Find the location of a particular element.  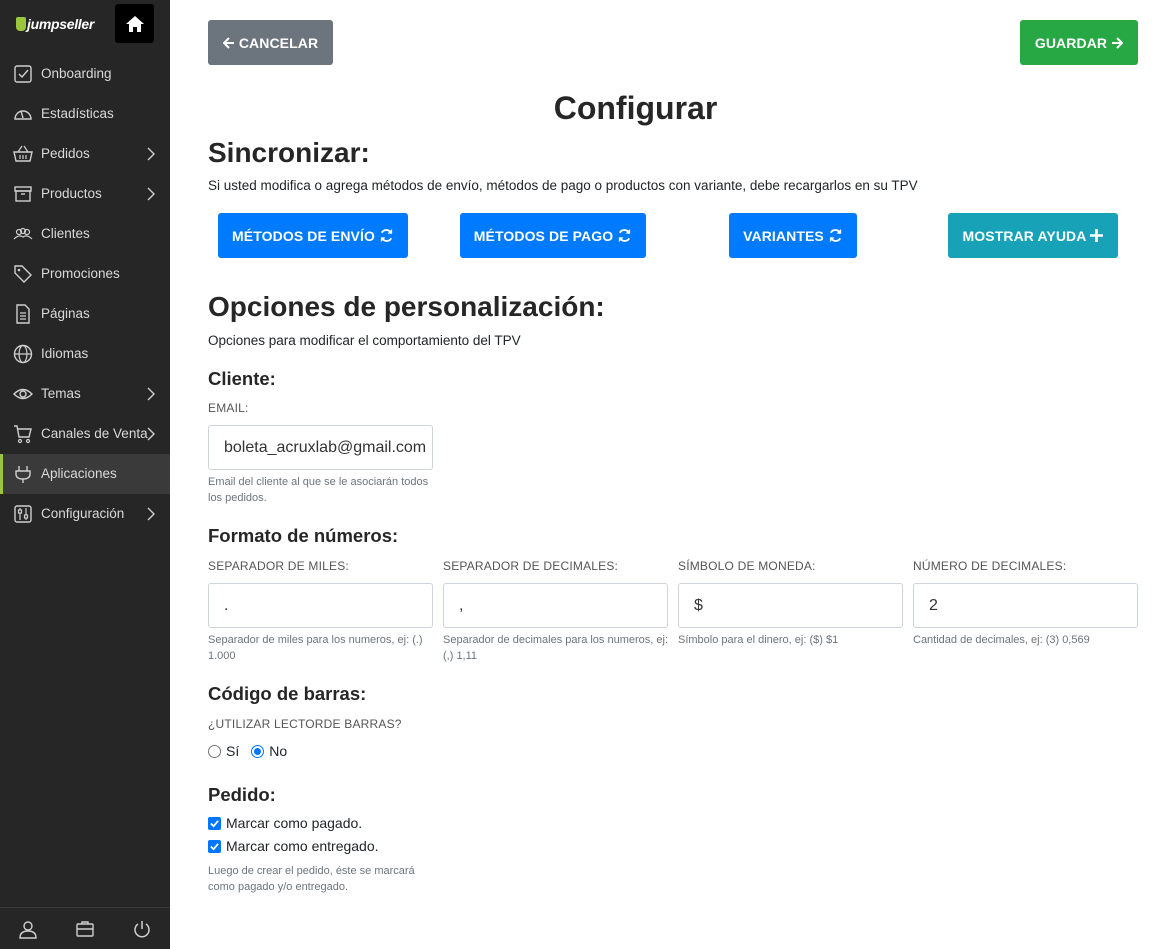

sidebar-item-temas: Temas is located at coordinates (85, 394).